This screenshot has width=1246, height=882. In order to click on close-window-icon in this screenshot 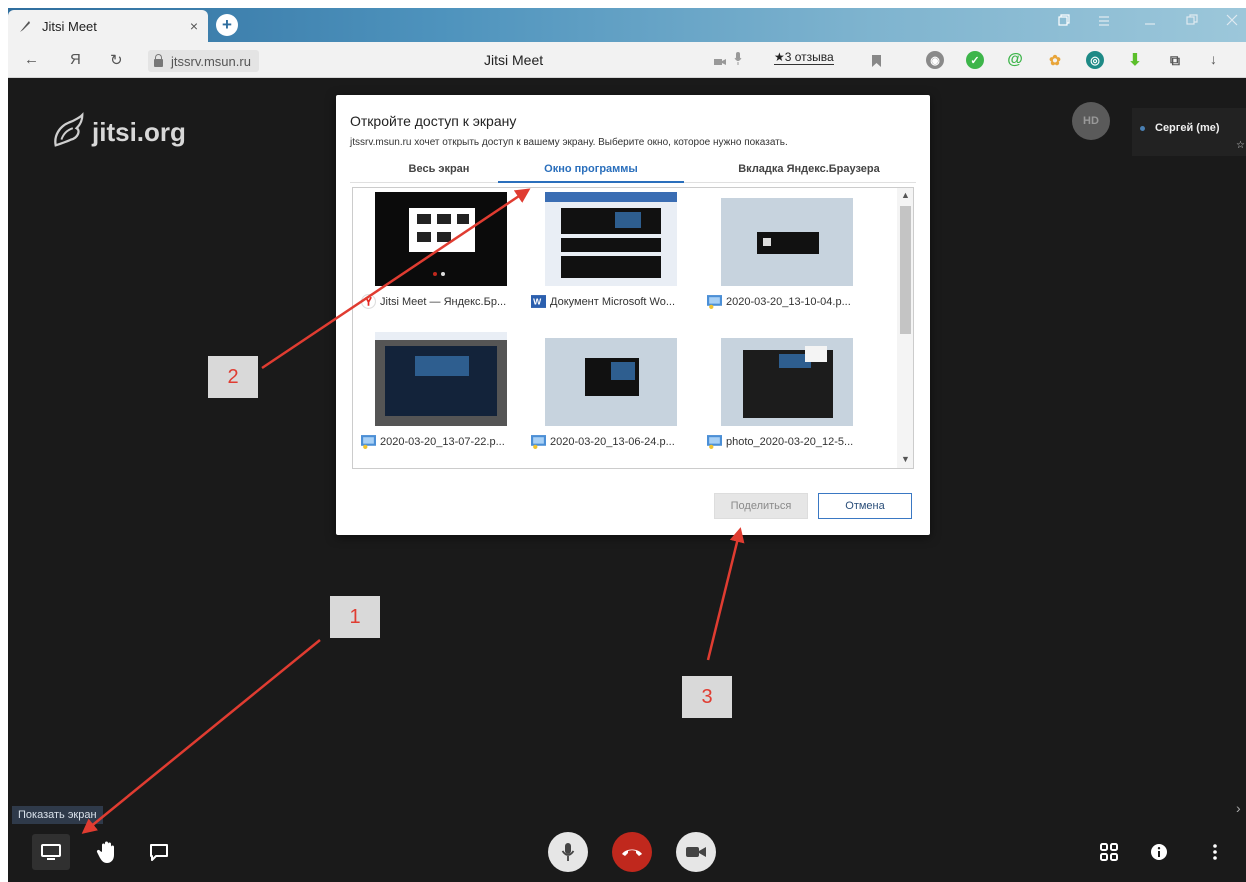, I will do `click(1232, 21)`.